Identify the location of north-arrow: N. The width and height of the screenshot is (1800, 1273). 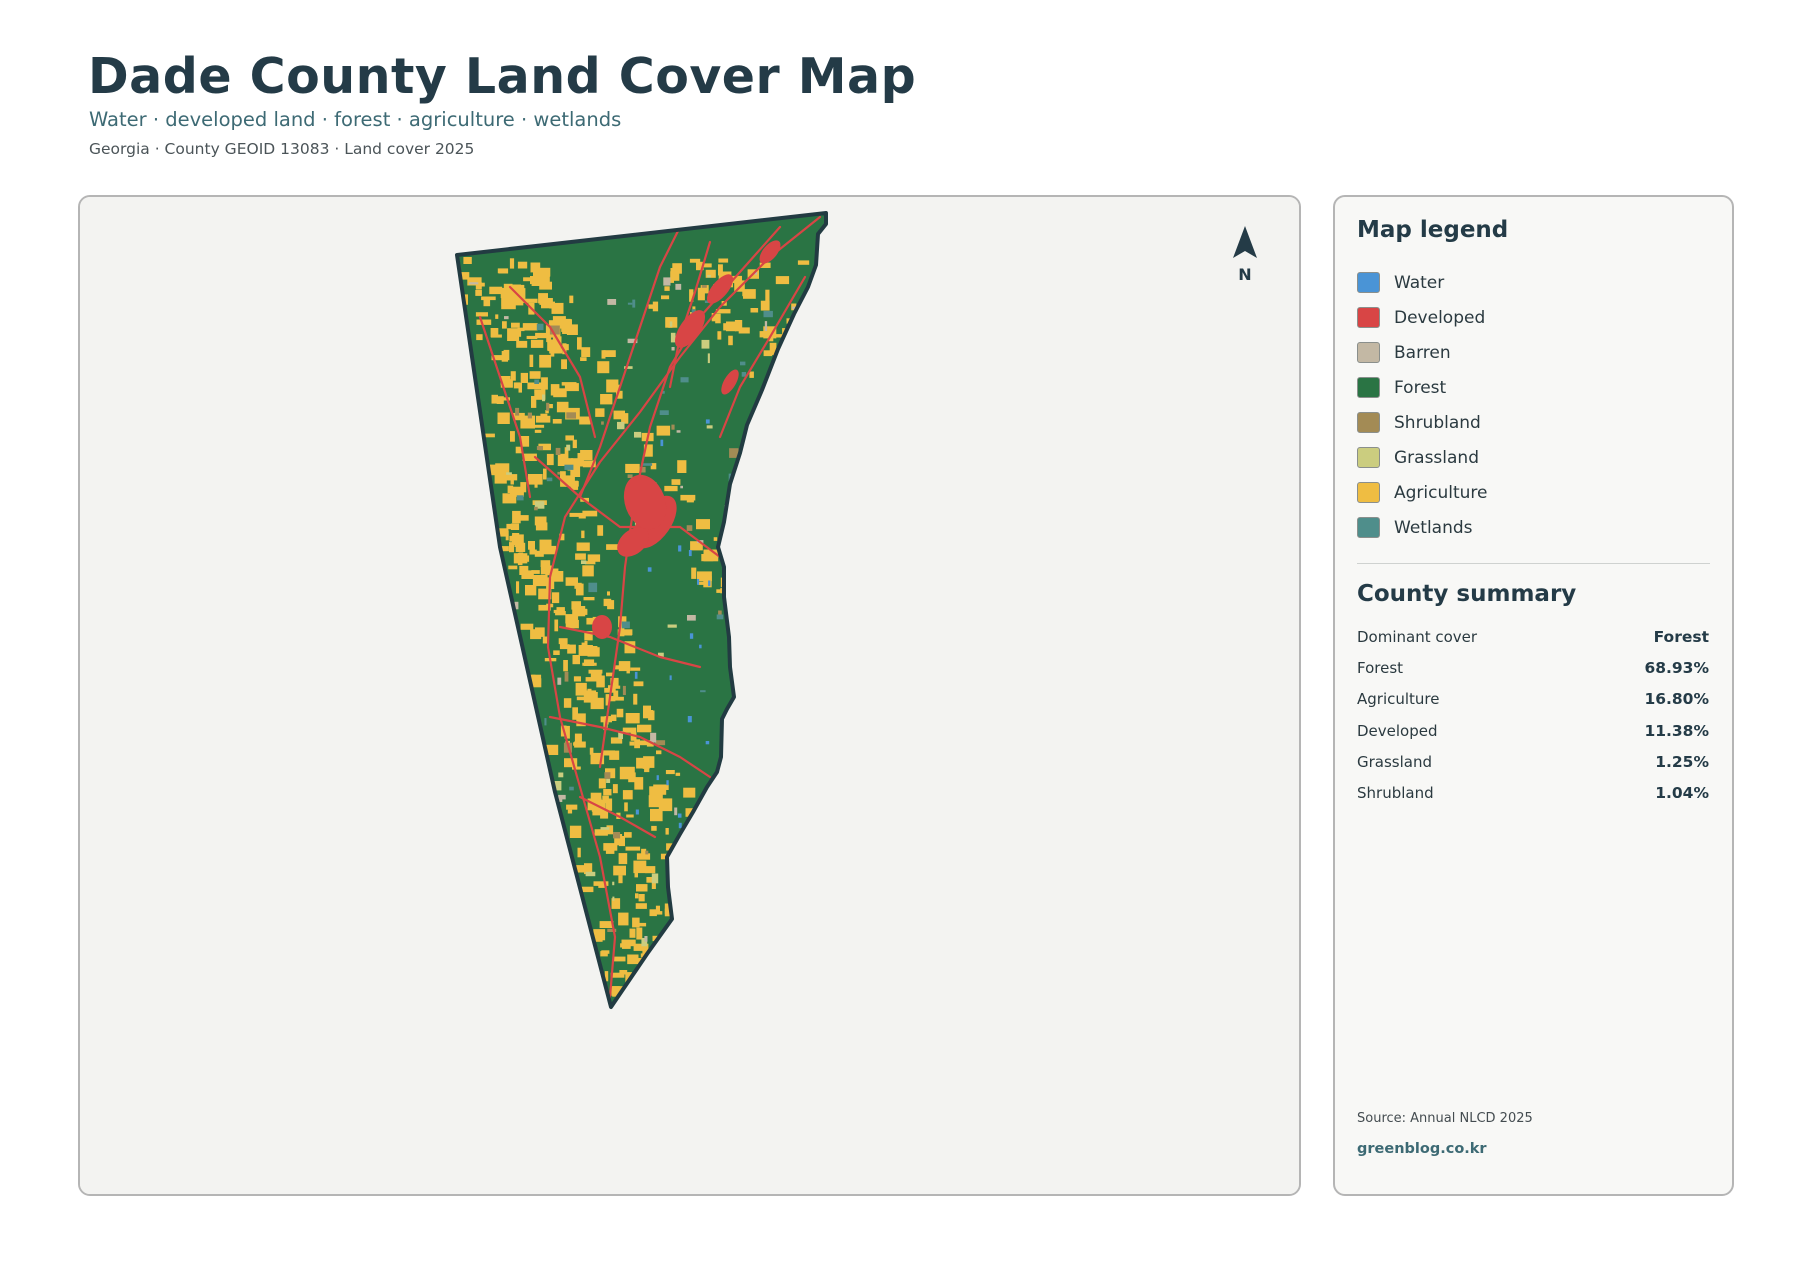
(1245, 254).